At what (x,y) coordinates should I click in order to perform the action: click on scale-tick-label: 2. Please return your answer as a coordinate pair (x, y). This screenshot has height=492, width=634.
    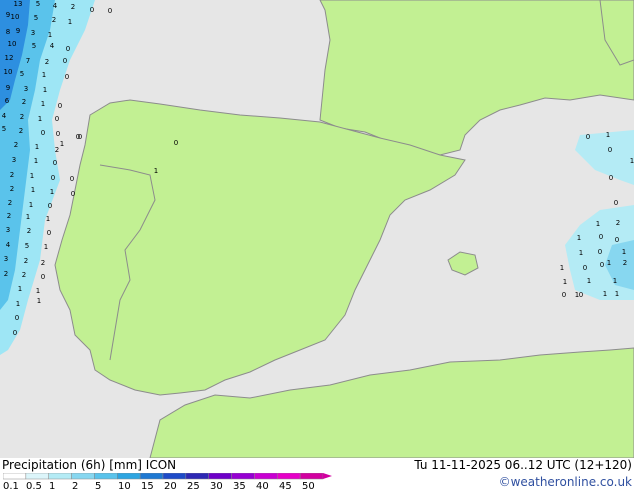
    Looking at the image, I should click on (75, 486).